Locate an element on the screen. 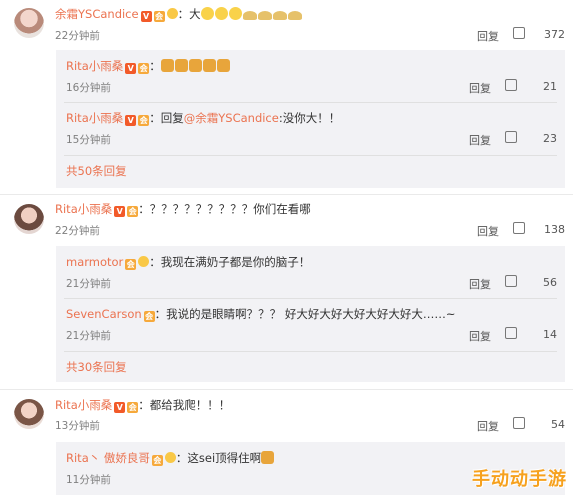  like-count: 372 is located at coordinates (554, 34).